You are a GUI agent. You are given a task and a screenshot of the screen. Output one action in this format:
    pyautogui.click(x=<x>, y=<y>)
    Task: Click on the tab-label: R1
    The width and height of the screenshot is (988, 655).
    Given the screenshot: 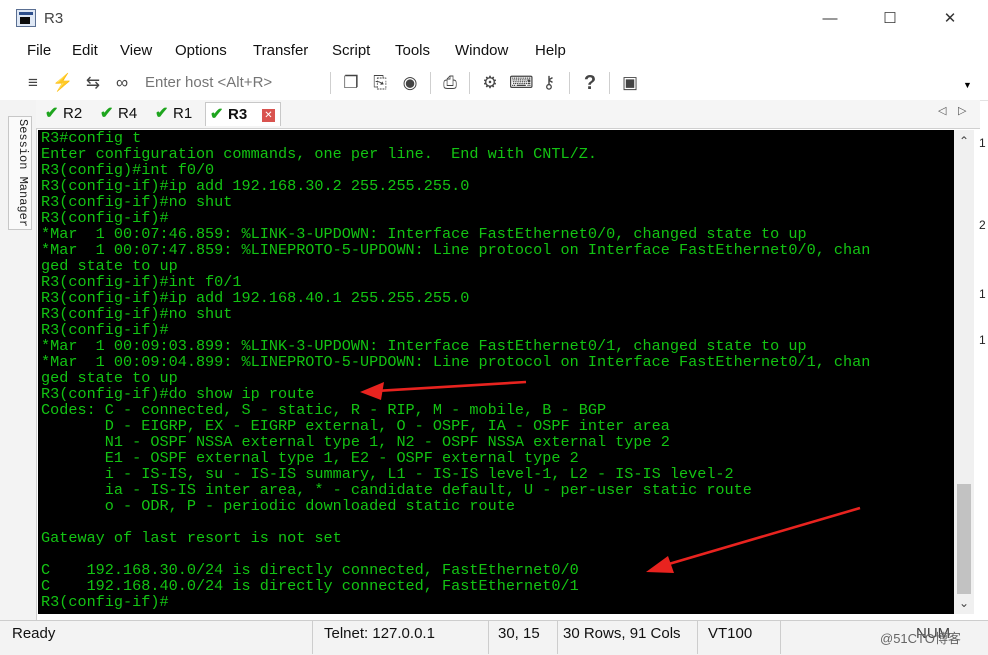 What is the action you would take?
    pyautogui.click(x=183, y=113)
    